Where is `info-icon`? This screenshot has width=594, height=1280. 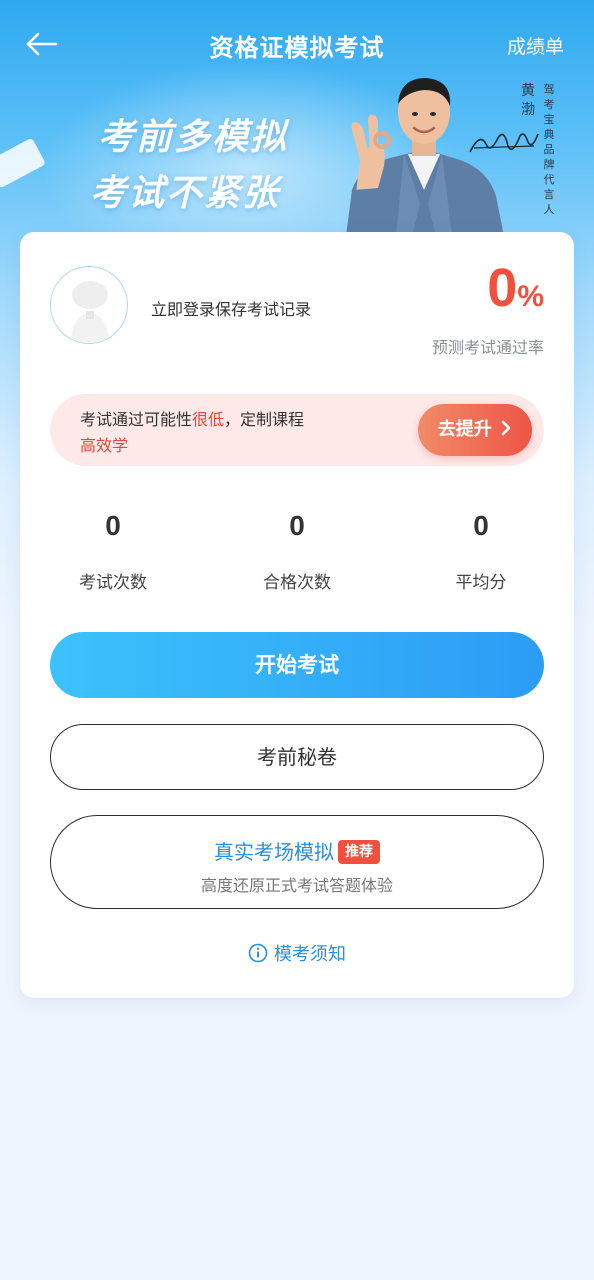 info-icon is located at coordinates (258, 953).